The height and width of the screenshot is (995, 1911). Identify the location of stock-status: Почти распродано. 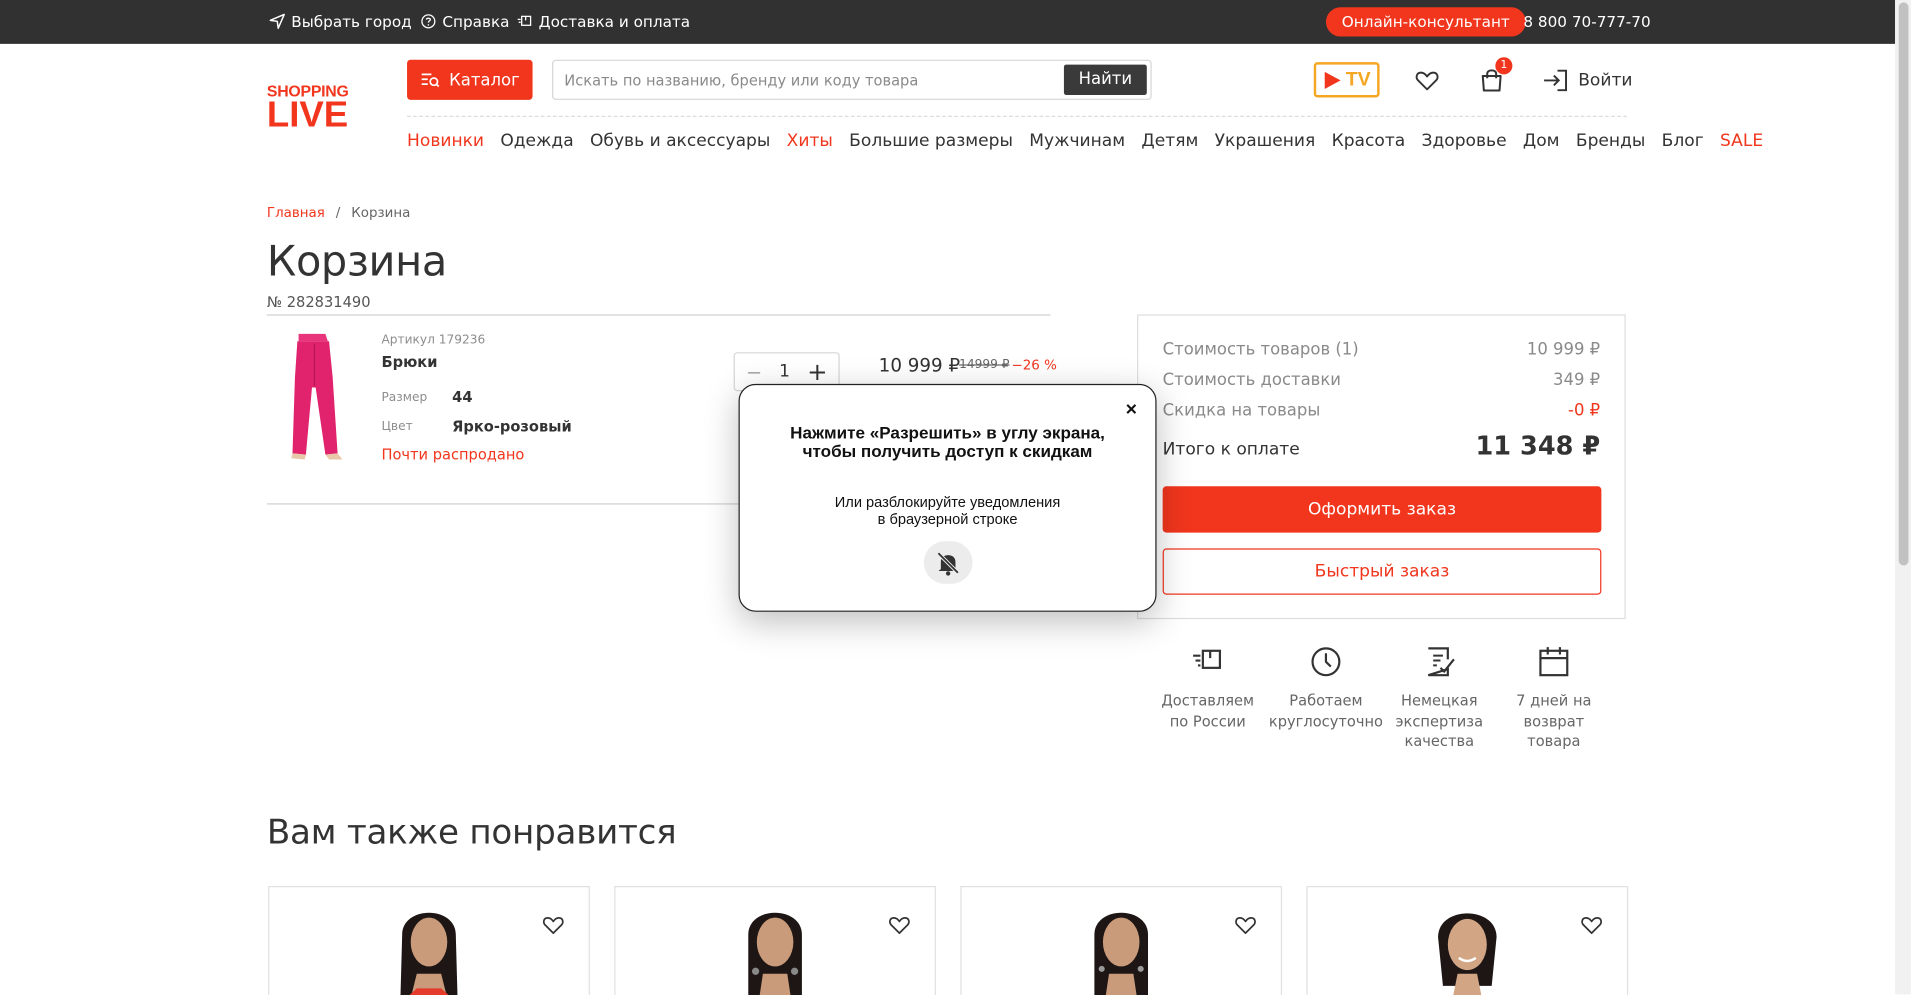
(453, 455).